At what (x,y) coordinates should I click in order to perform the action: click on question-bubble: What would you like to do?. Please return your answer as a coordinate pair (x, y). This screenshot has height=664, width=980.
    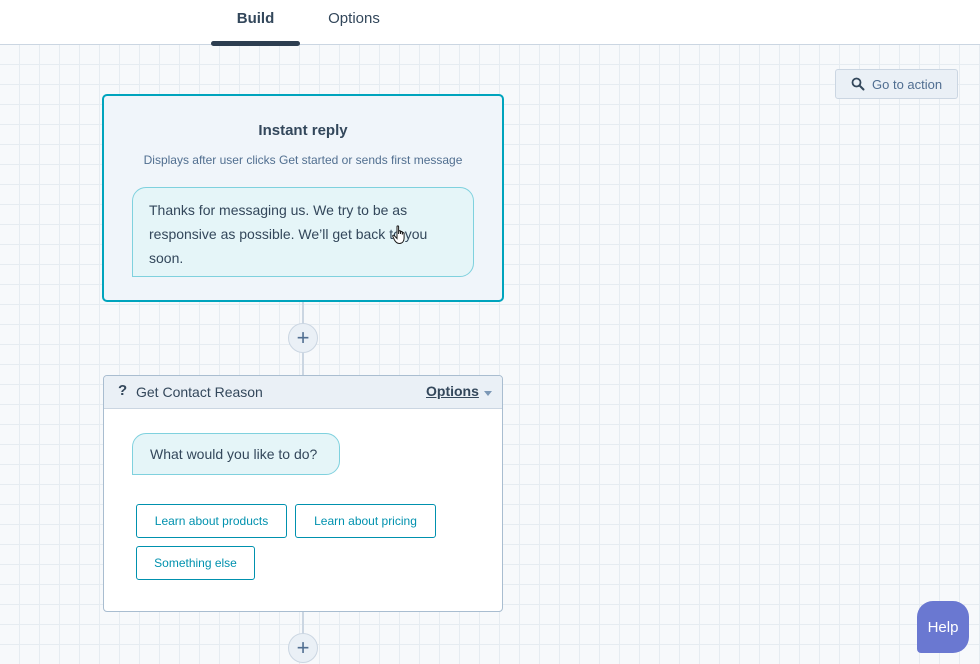
    Looking at the image, I should click on (236, 454).